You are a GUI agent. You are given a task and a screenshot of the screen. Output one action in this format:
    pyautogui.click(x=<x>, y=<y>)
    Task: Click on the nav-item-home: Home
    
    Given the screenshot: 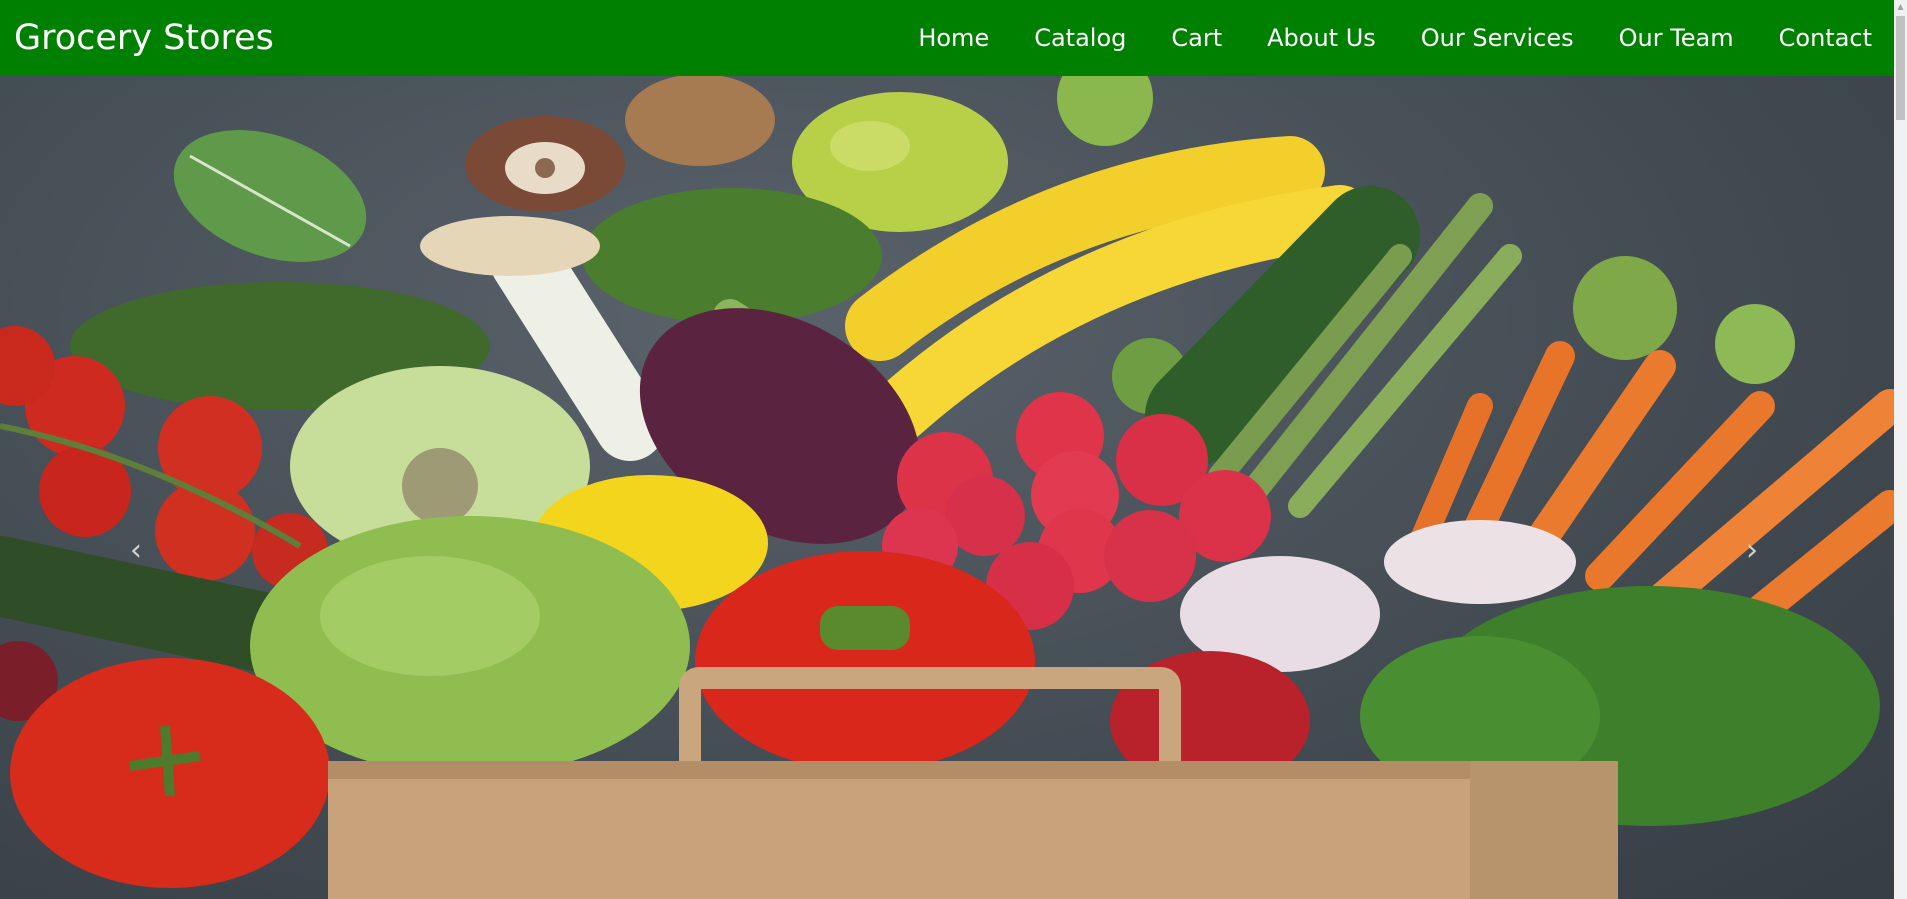 What is the action you would take?
    pyautogui.click(x=953, y=38)
    